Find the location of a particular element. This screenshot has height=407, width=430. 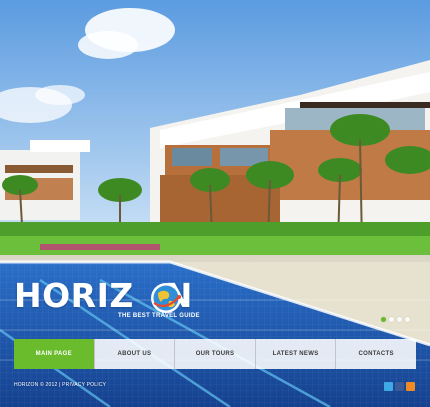

globe-icon is located at coordinates (166, 298).